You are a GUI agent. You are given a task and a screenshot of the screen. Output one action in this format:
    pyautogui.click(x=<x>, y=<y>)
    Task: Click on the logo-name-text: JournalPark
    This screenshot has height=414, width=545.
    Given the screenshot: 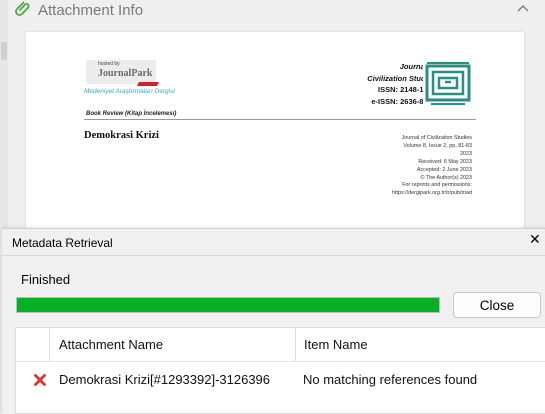 What is the action you would take?
    pyautogui.click(x=125, y=73)
    